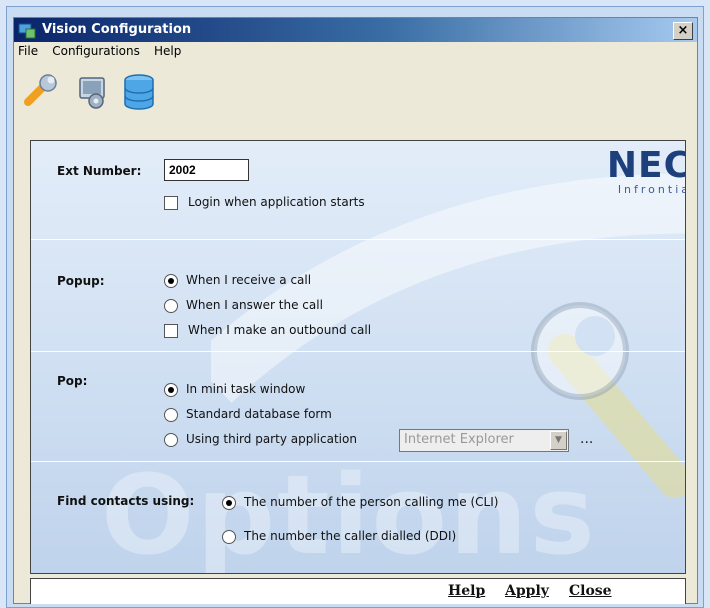 The height and width of the screenshot is (608, 710). I want to click on login-option-label: Login when application starts, so click(276, 202).